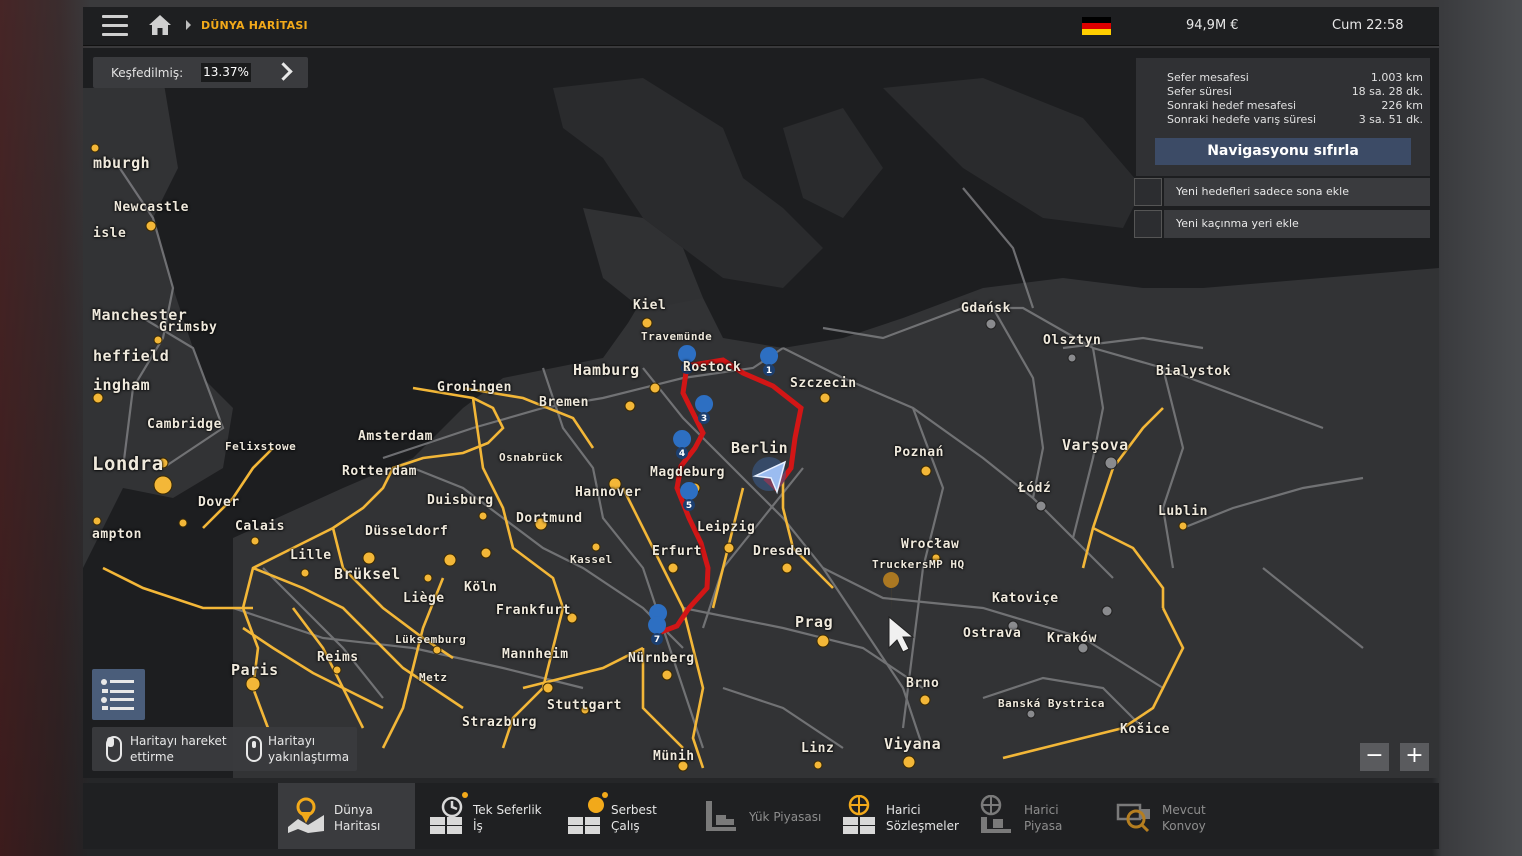  Describe the element at coordinates (919, 452) in the screenshot. I see `city-label: Poznań` at that location.